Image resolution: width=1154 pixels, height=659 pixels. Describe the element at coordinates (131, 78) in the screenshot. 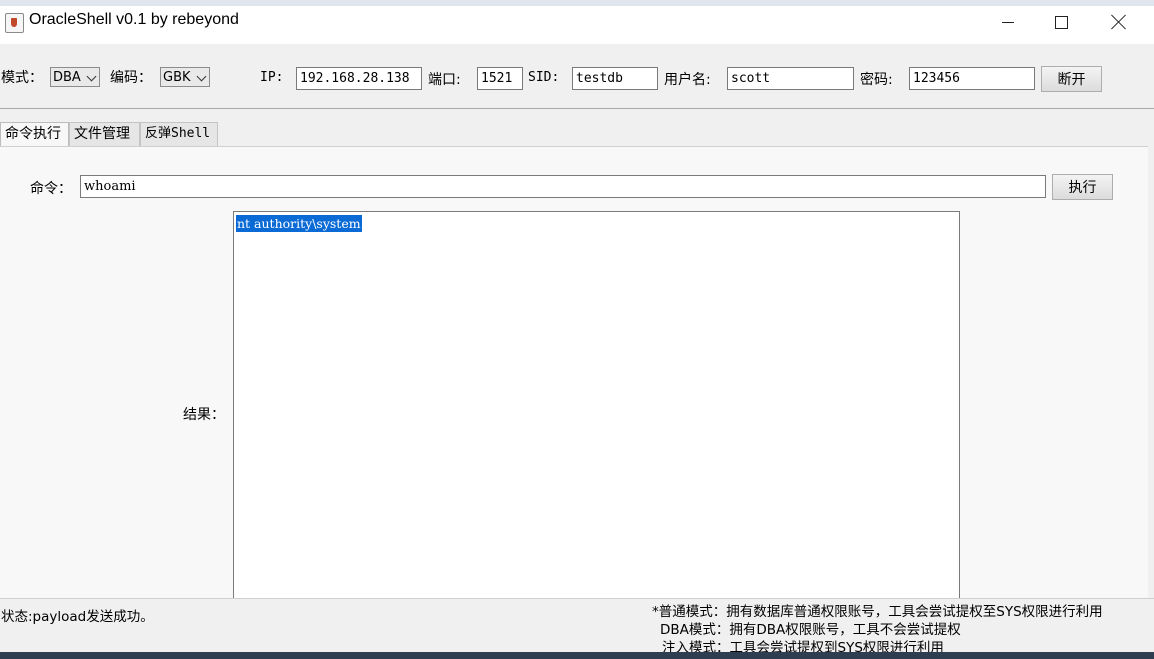

I see `encoding-label: 编码：` at that location.